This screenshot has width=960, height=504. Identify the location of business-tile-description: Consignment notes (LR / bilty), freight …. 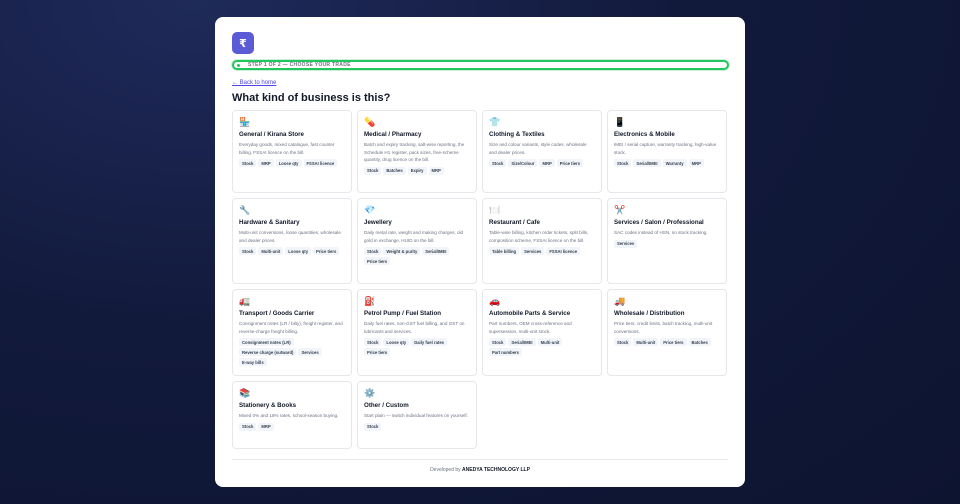
(291, 327).